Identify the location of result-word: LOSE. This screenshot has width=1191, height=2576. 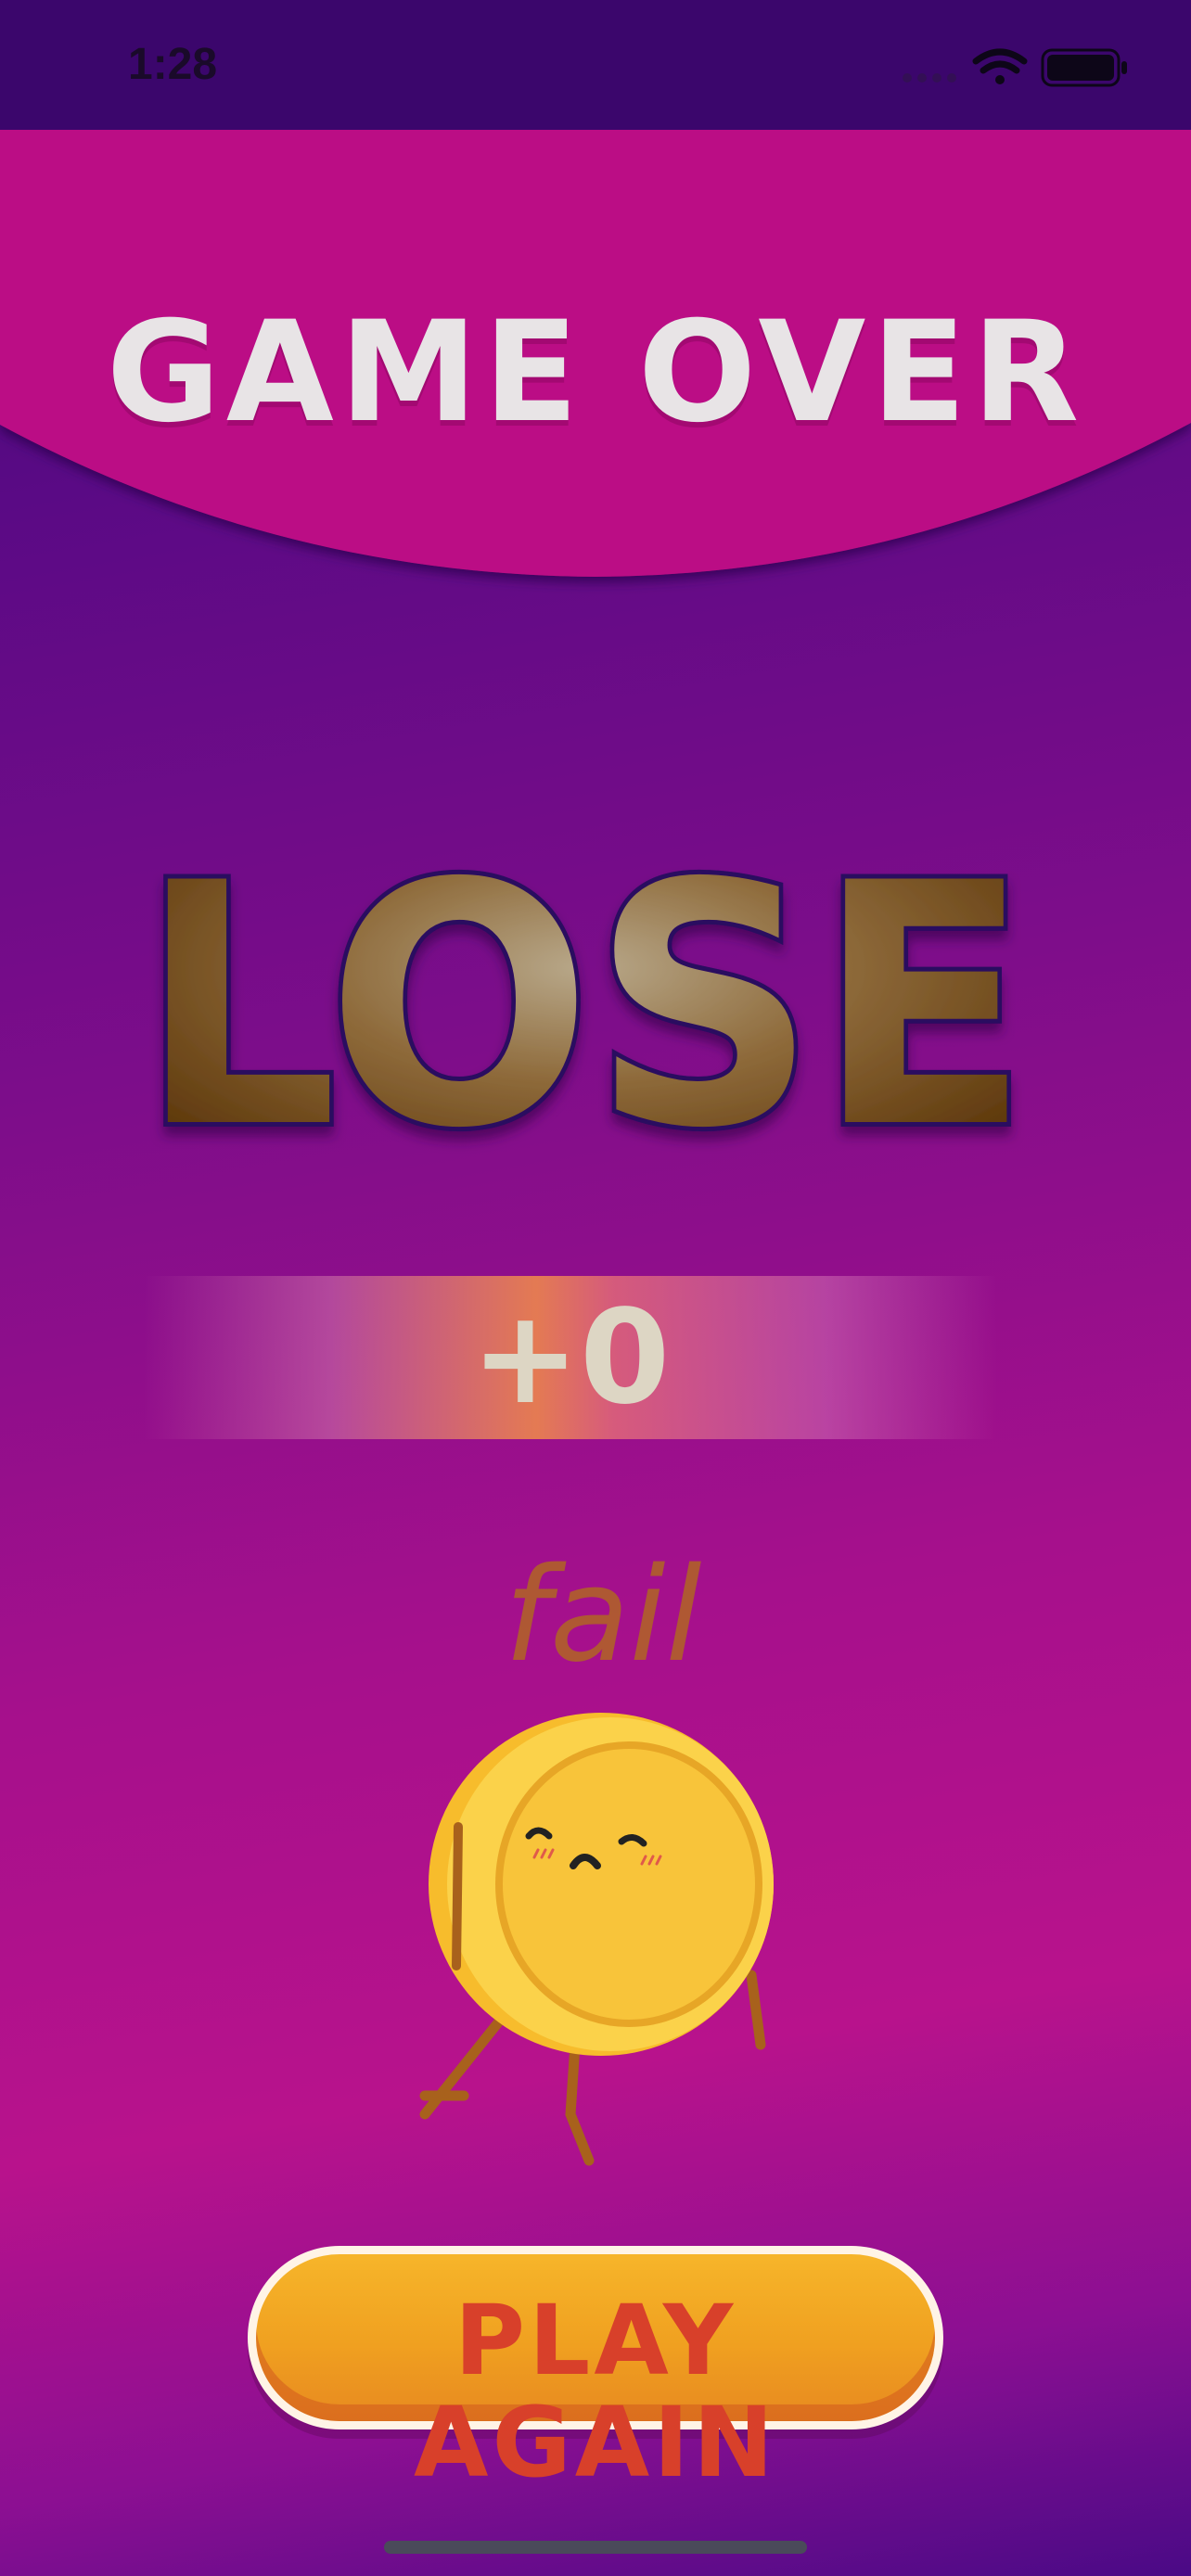
(584, 993).